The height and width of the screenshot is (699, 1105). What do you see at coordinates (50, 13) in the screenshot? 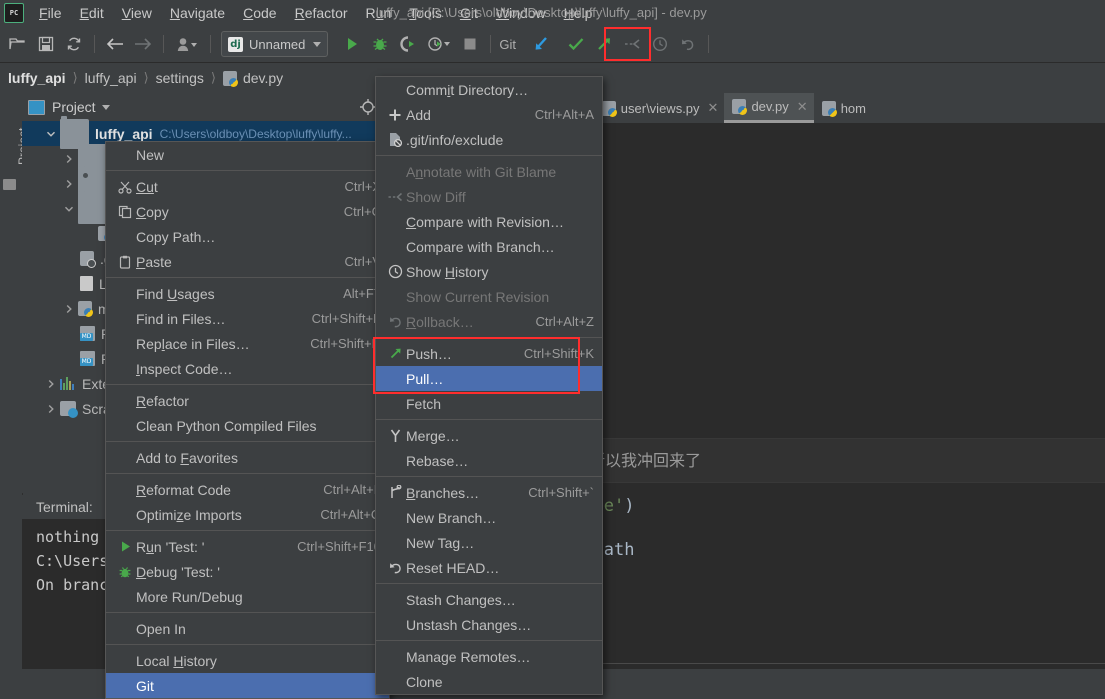
I see `menu-file: File` at bounding box center [50, 13].